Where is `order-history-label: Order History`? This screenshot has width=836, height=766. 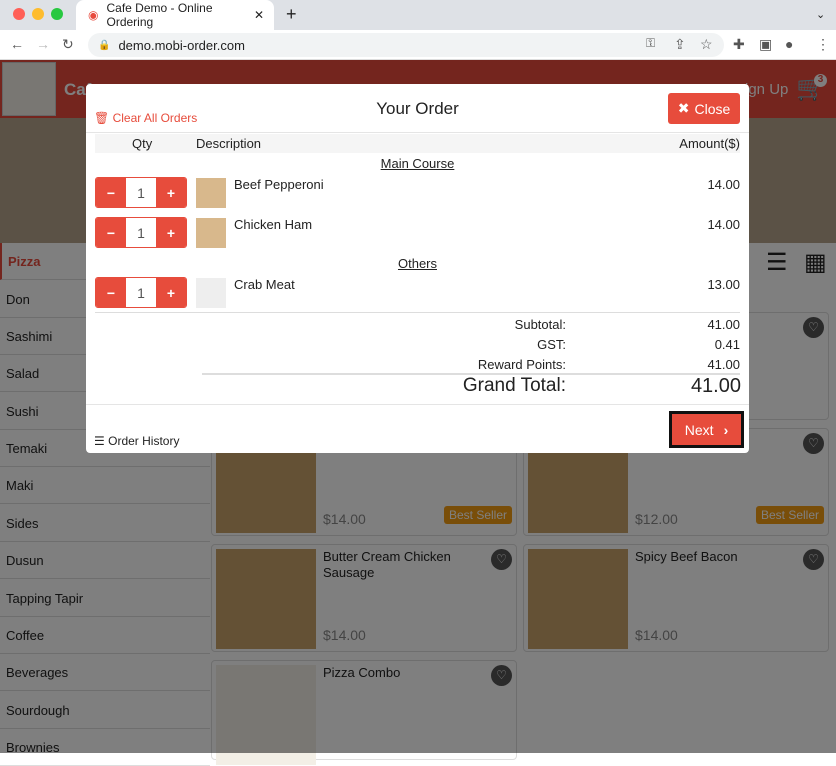
order-history-label: Order History is located at coordinates (144, 441).